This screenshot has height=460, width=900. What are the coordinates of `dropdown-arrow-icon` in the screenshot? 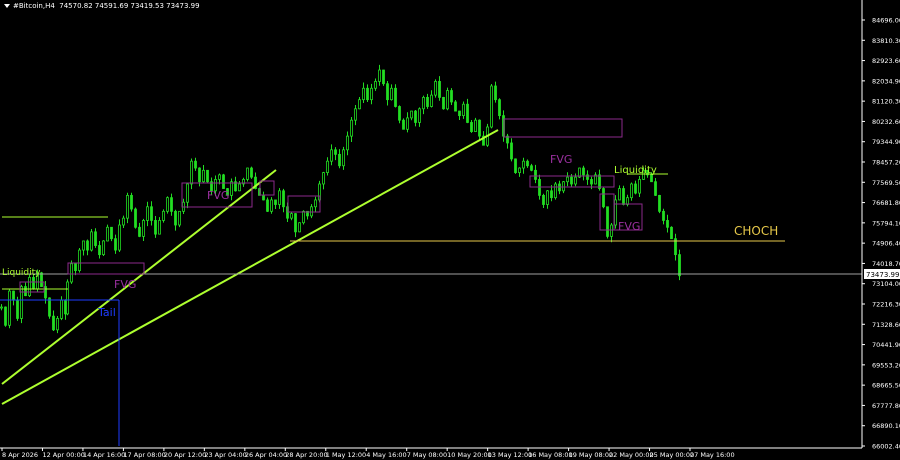 It's located at (7, 6).